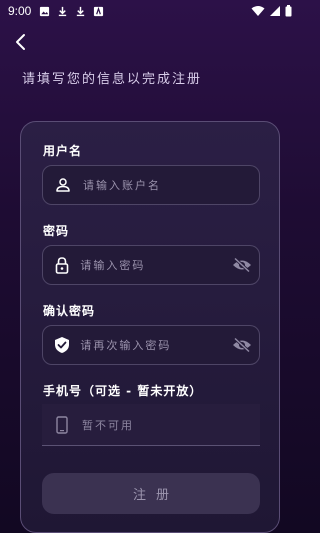 Image resolution: width=320 pixels, height=533 pixels. I want to click on toggle-password-visibility, so click(242, 265).